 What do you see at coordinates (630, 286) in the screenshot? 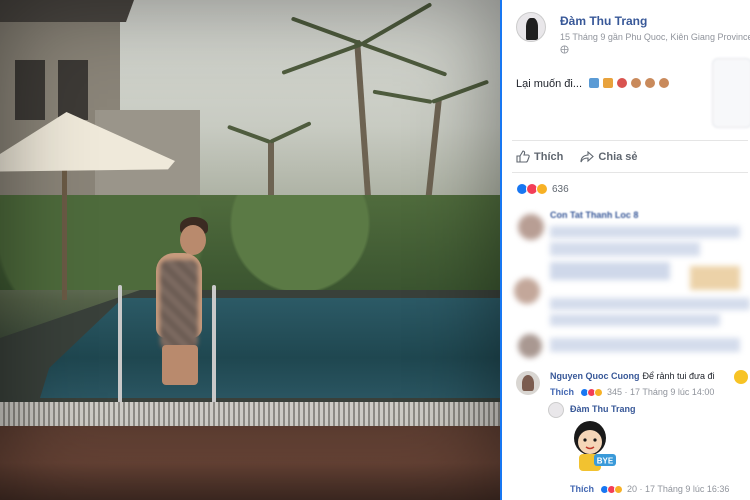
I see `blurred-comments: Con Tat Thanh Loc 8` at bounding box center [630, 286].